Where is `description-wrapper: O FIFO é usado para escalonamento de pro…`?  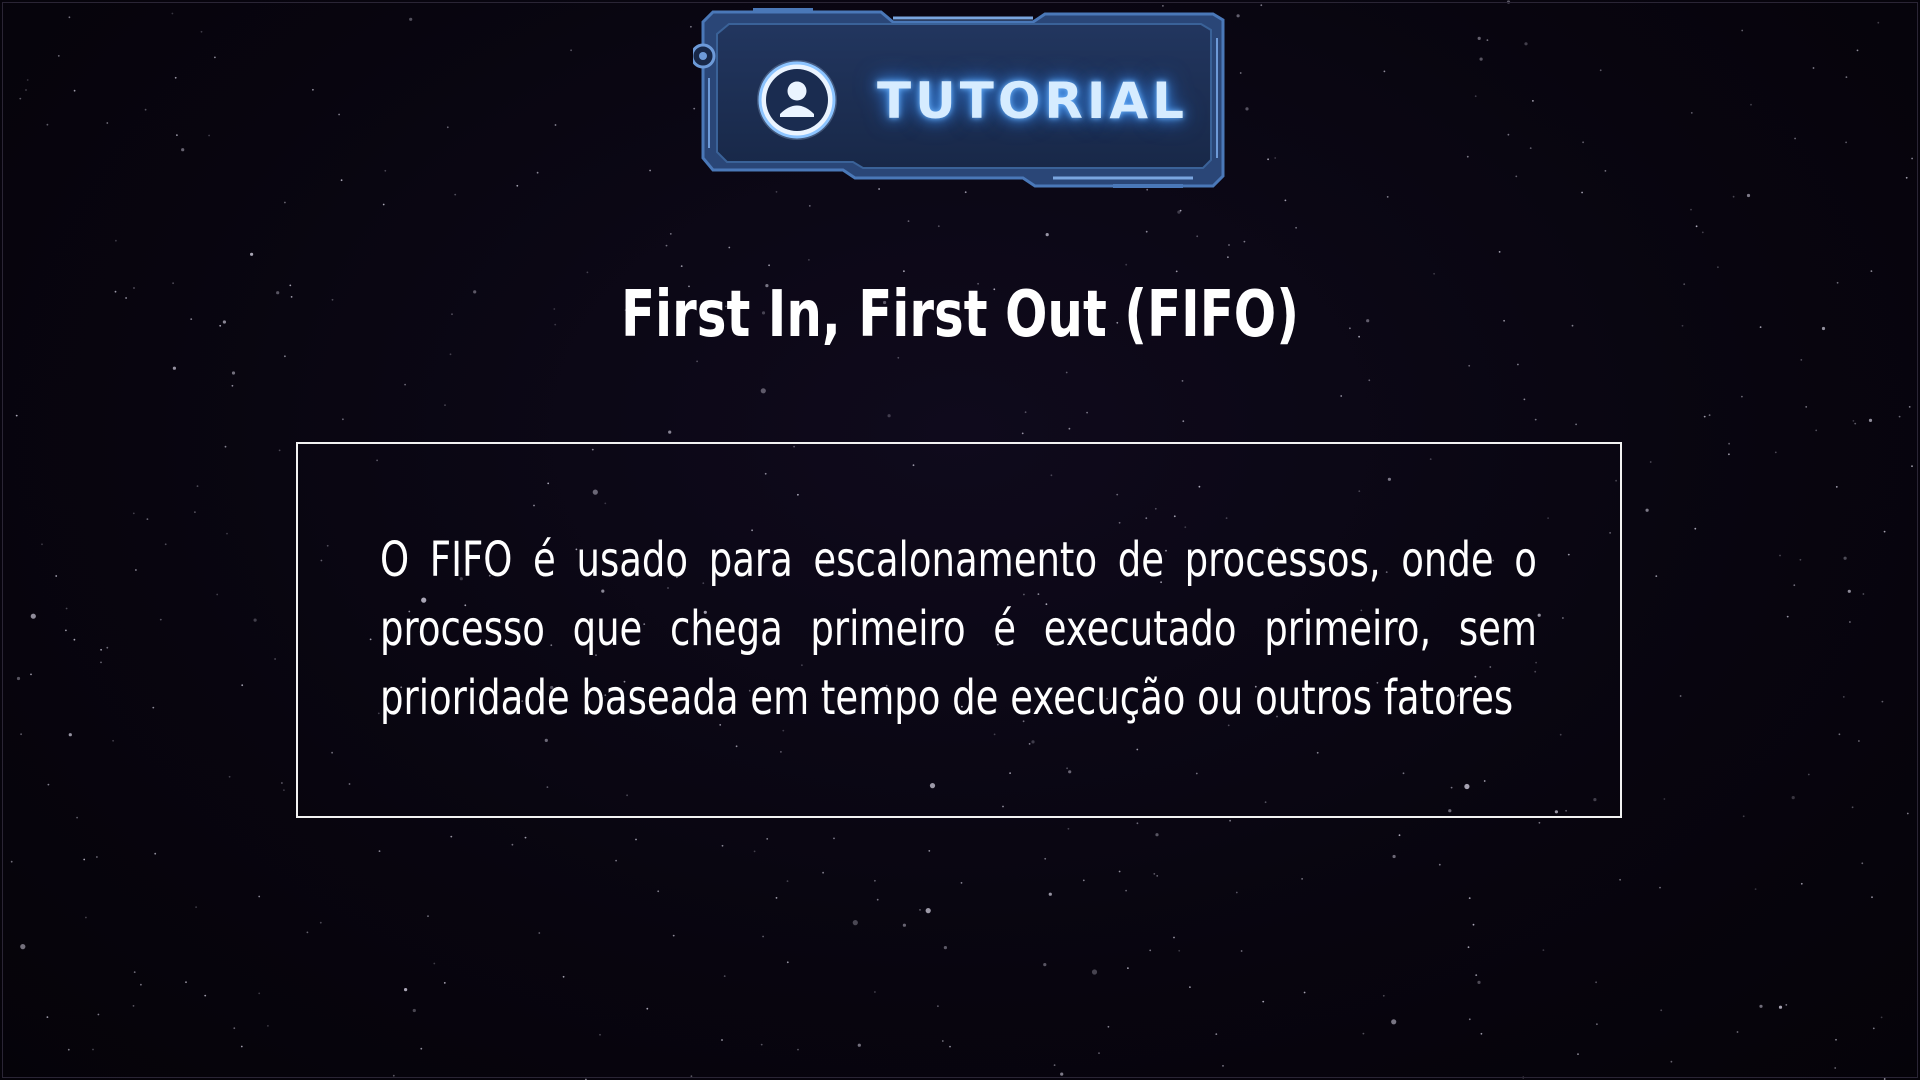 description-wrapper: O FIFO é usado para escalonamento de pro… is located at coordinates (958, 636).